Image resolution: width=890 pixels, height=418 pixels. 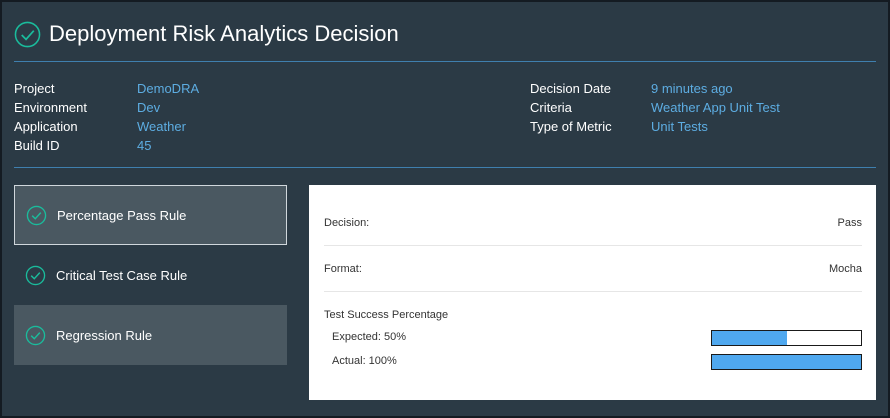 I want to click on project-link: DemoDRA, so click(x=168, y=88).